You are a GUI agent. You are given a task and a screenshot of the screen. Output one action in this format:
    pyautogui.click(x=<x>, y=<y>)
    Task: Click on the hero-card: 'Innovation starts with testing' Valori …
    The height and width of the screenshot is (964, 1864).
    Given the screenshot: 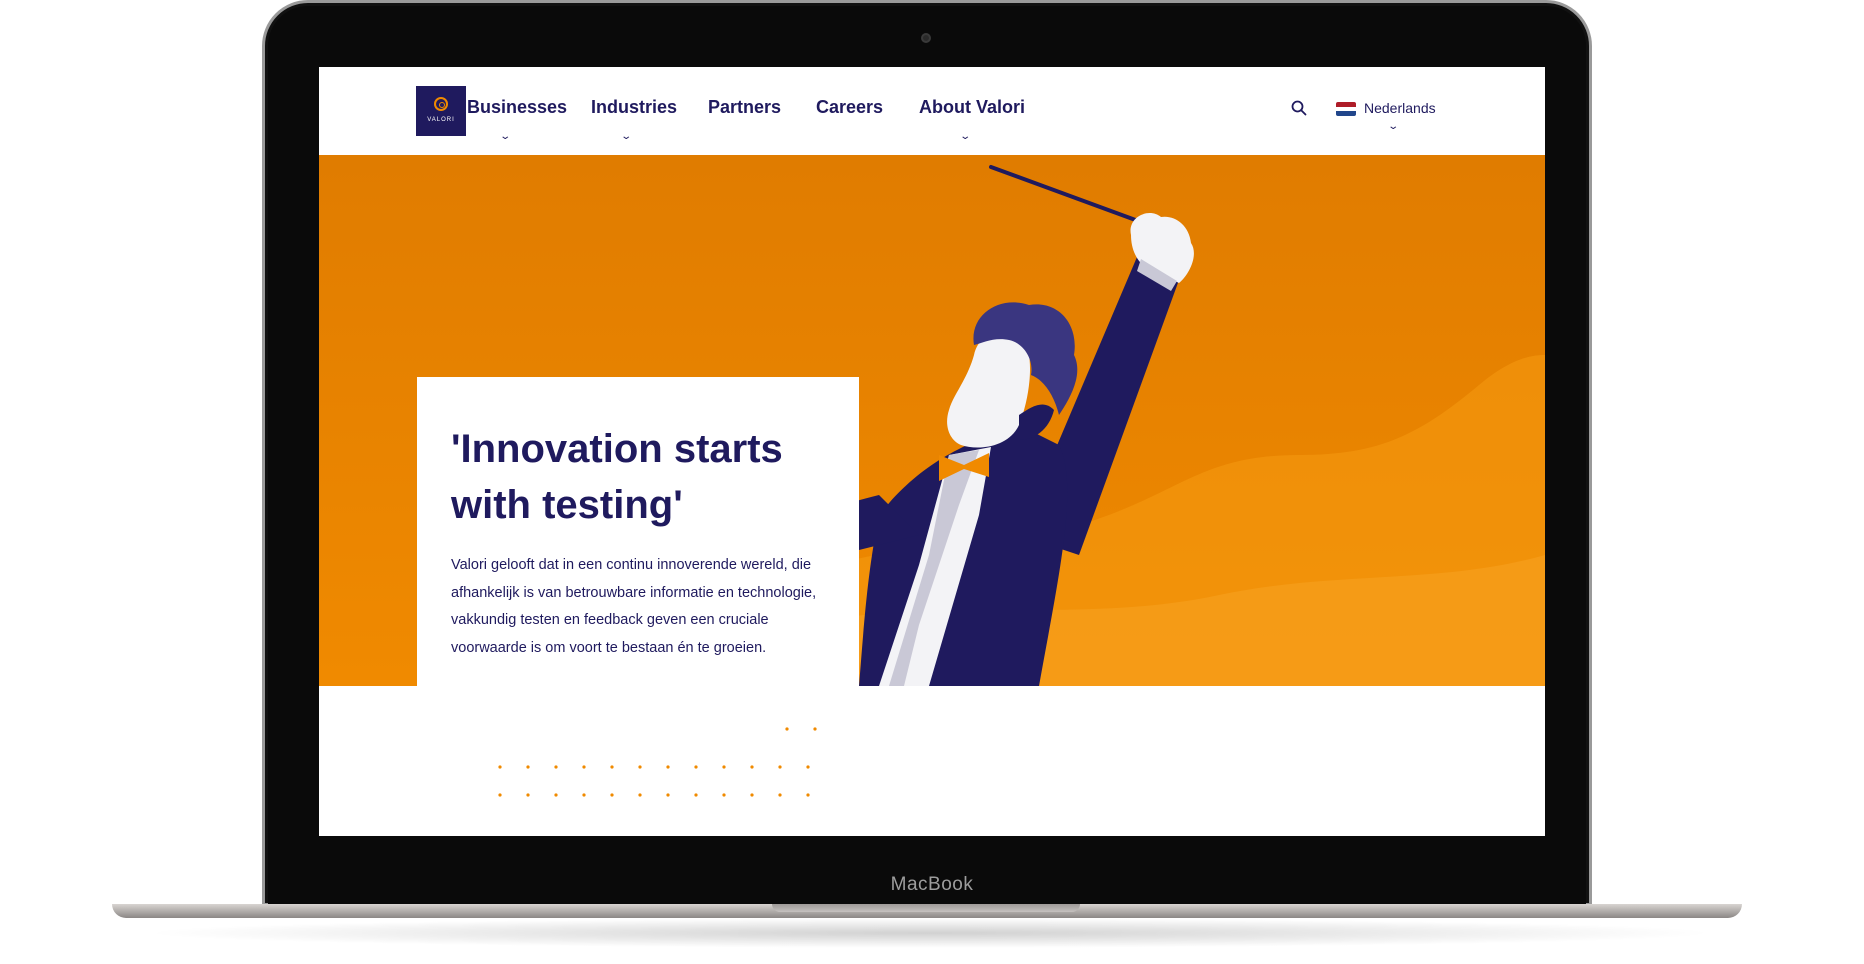 What is the action you would take?
    pyautogui.click(x=638, y=542)
    